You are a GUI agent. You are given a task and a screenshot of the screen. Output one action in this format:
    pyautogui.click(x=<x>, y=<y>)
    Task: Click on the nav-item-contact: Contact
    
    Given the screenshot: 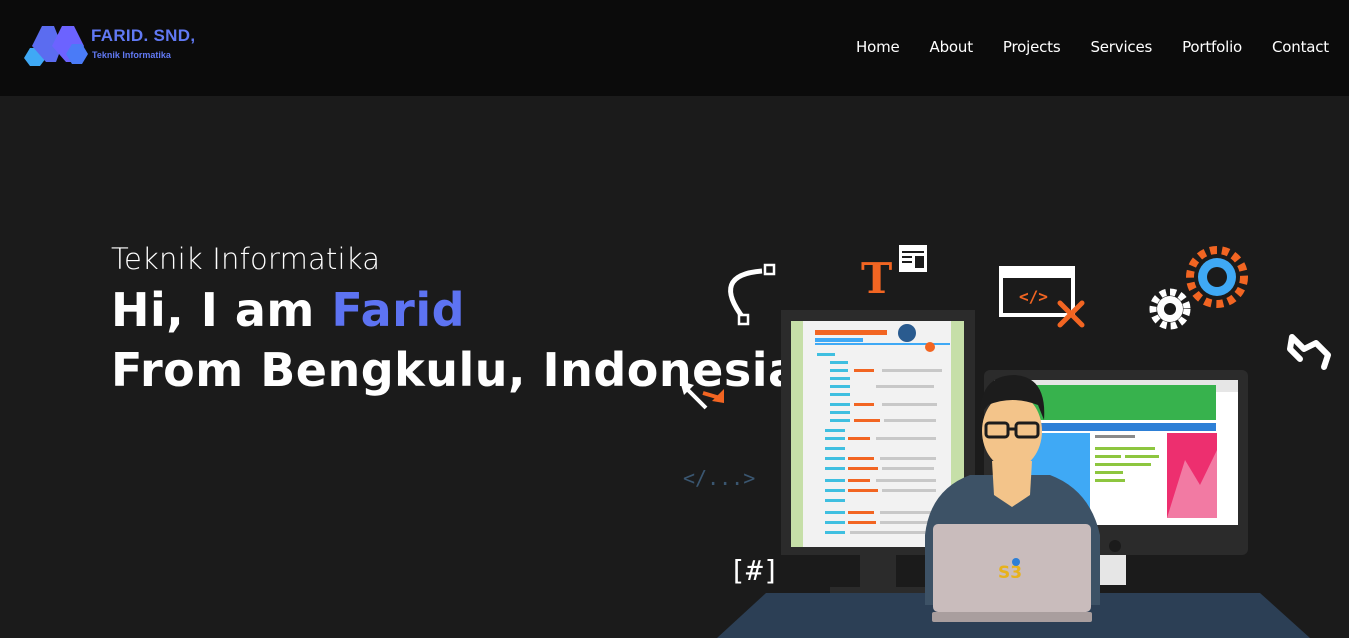 What is the action you would take?
    pyautogui.click(x=1300, y=47)
    